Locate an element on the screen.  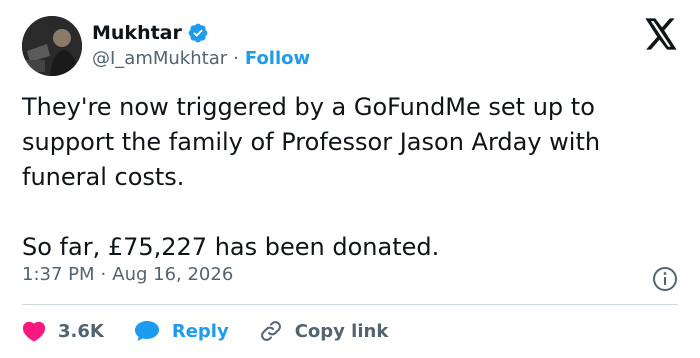
tweet-timestamp: 1:37 PM · Aug 16, 2026 is located at coordinates (127, 274).